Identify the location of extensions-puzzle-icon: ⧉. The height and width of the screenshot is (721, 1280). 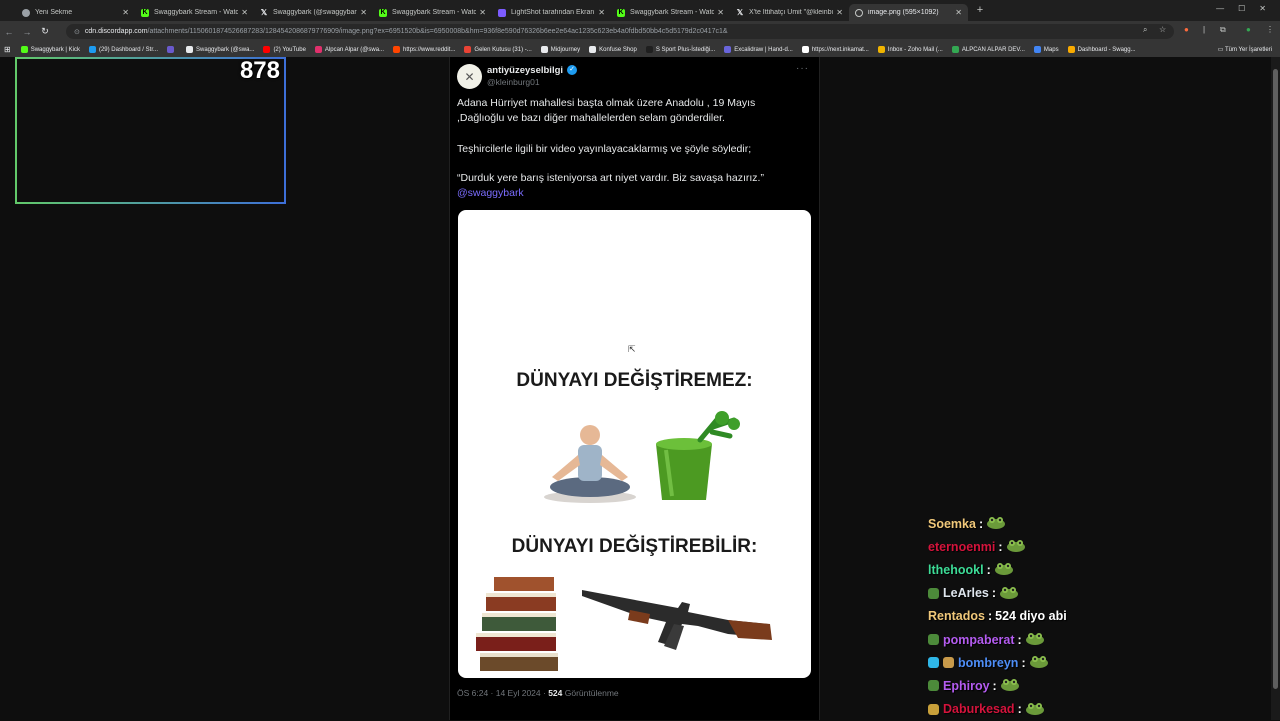
(1223, 30).